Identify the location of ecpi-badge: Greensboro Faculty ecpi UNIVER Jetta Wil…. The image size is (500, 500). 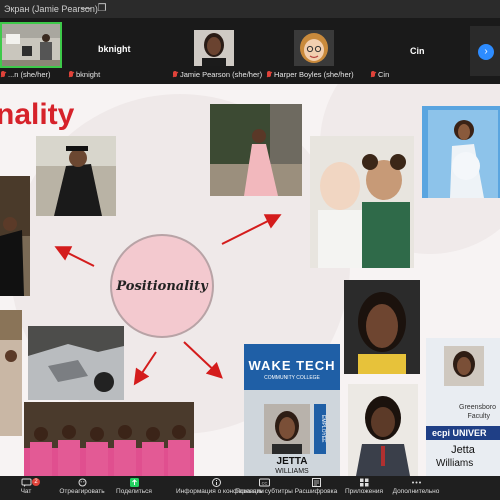
(463, 407).